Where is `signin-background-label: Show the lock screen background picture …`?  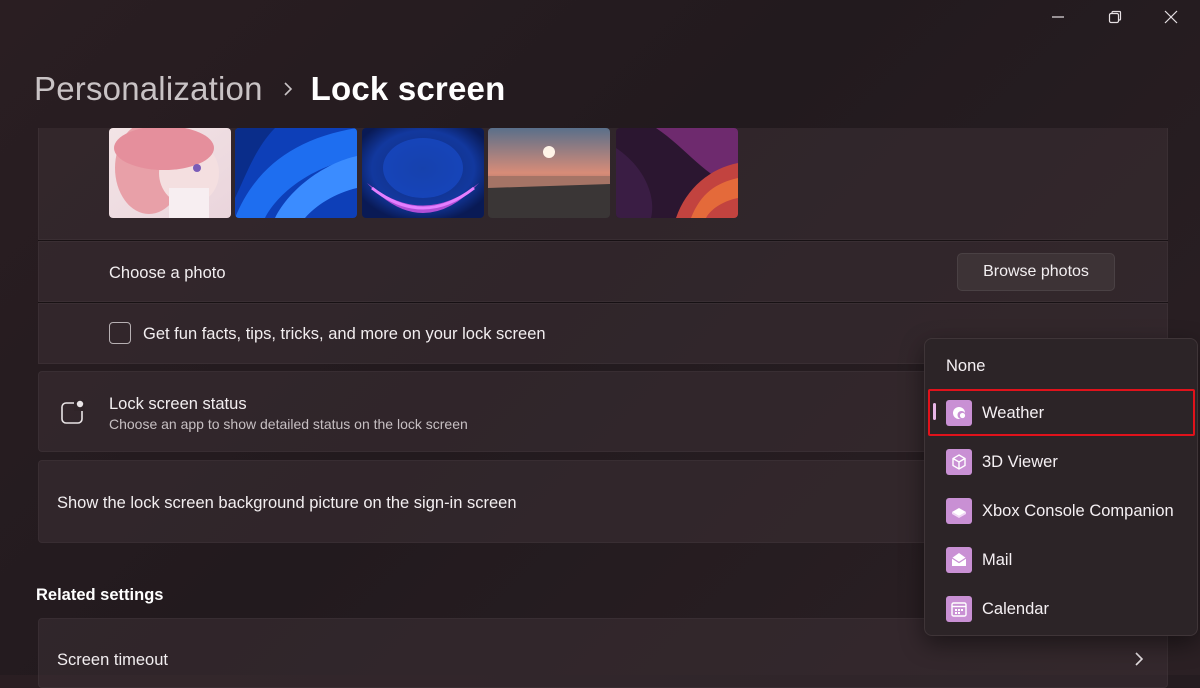 signin-background-label: Show the lock screen background picture … is located at coordinates (287, 503).